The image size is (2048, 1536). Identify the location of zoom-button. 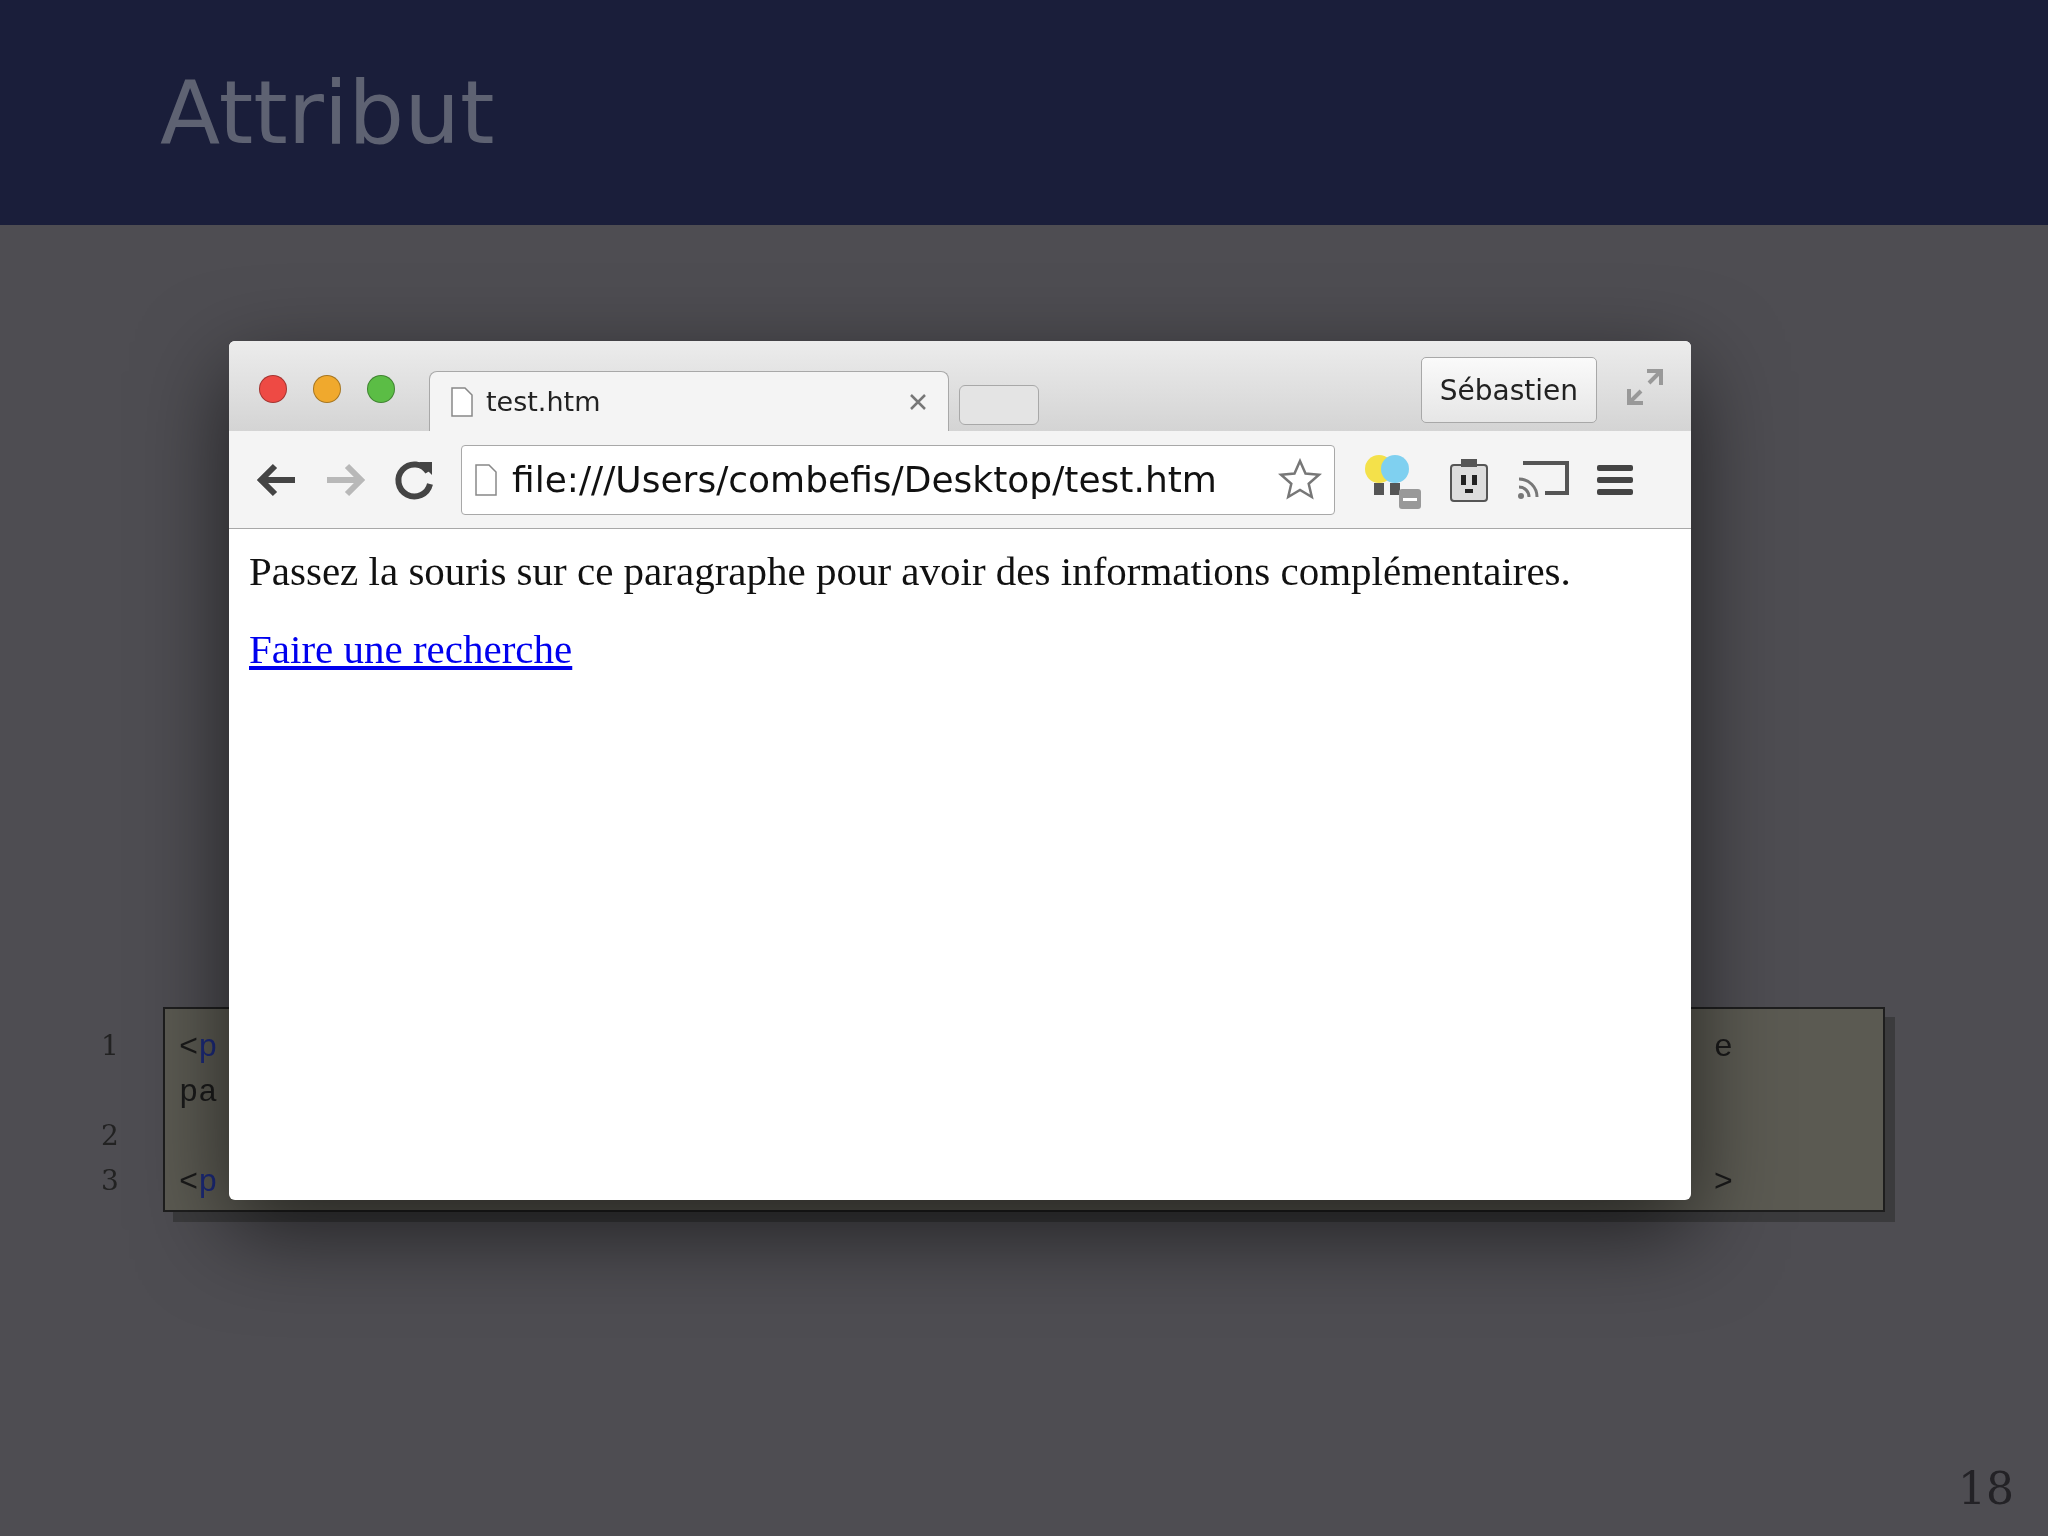
(381, 389).